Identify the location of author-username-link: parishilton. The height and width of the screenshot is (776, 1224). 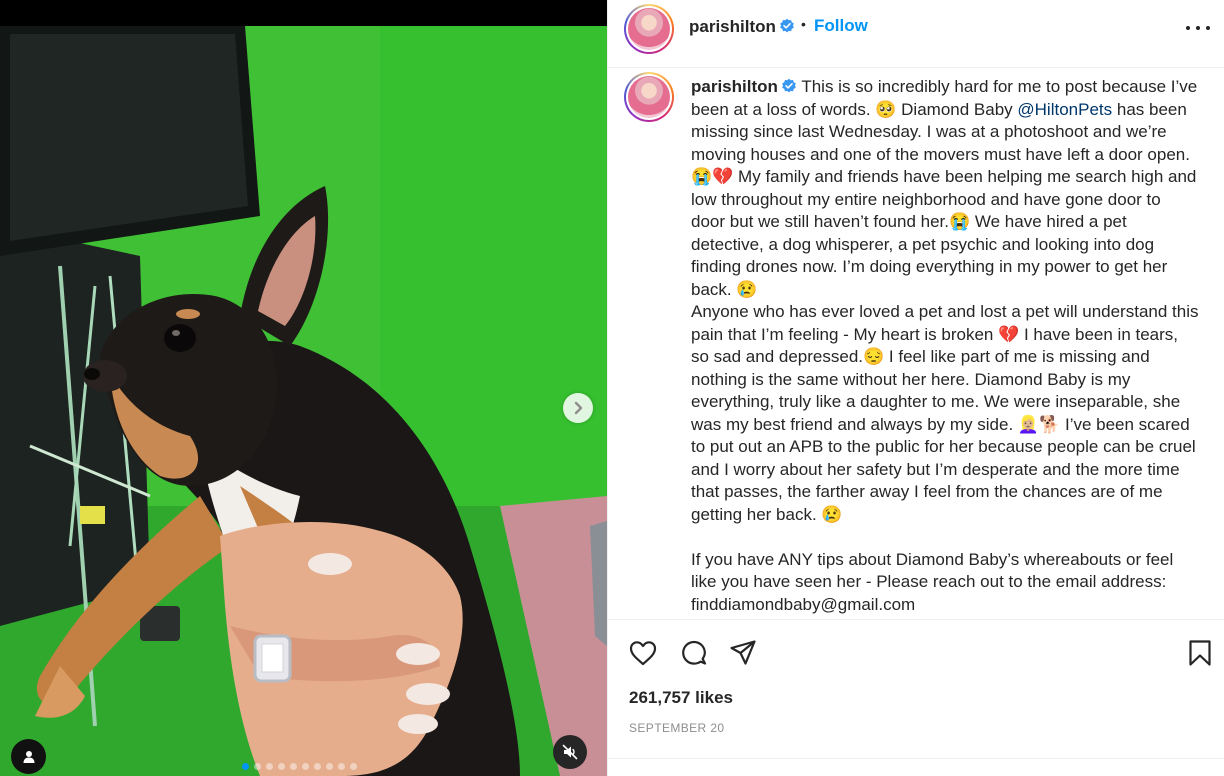
(742, 27).